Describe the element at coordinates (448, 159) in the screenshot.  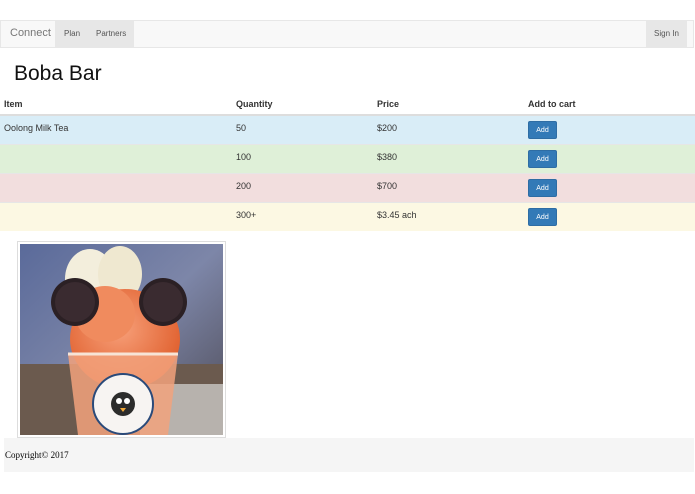
I see `price-cell: $380` at that location.